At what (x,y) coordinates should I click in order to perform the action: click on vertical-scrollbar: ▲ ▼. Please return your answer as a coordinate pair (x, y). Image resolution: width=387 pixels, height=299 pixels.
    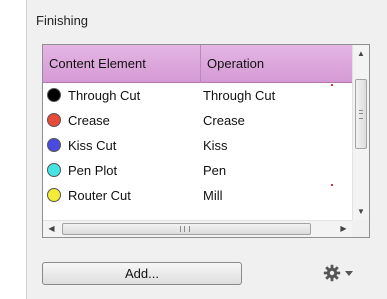
    Looking at the image, I should click on (360, 132).